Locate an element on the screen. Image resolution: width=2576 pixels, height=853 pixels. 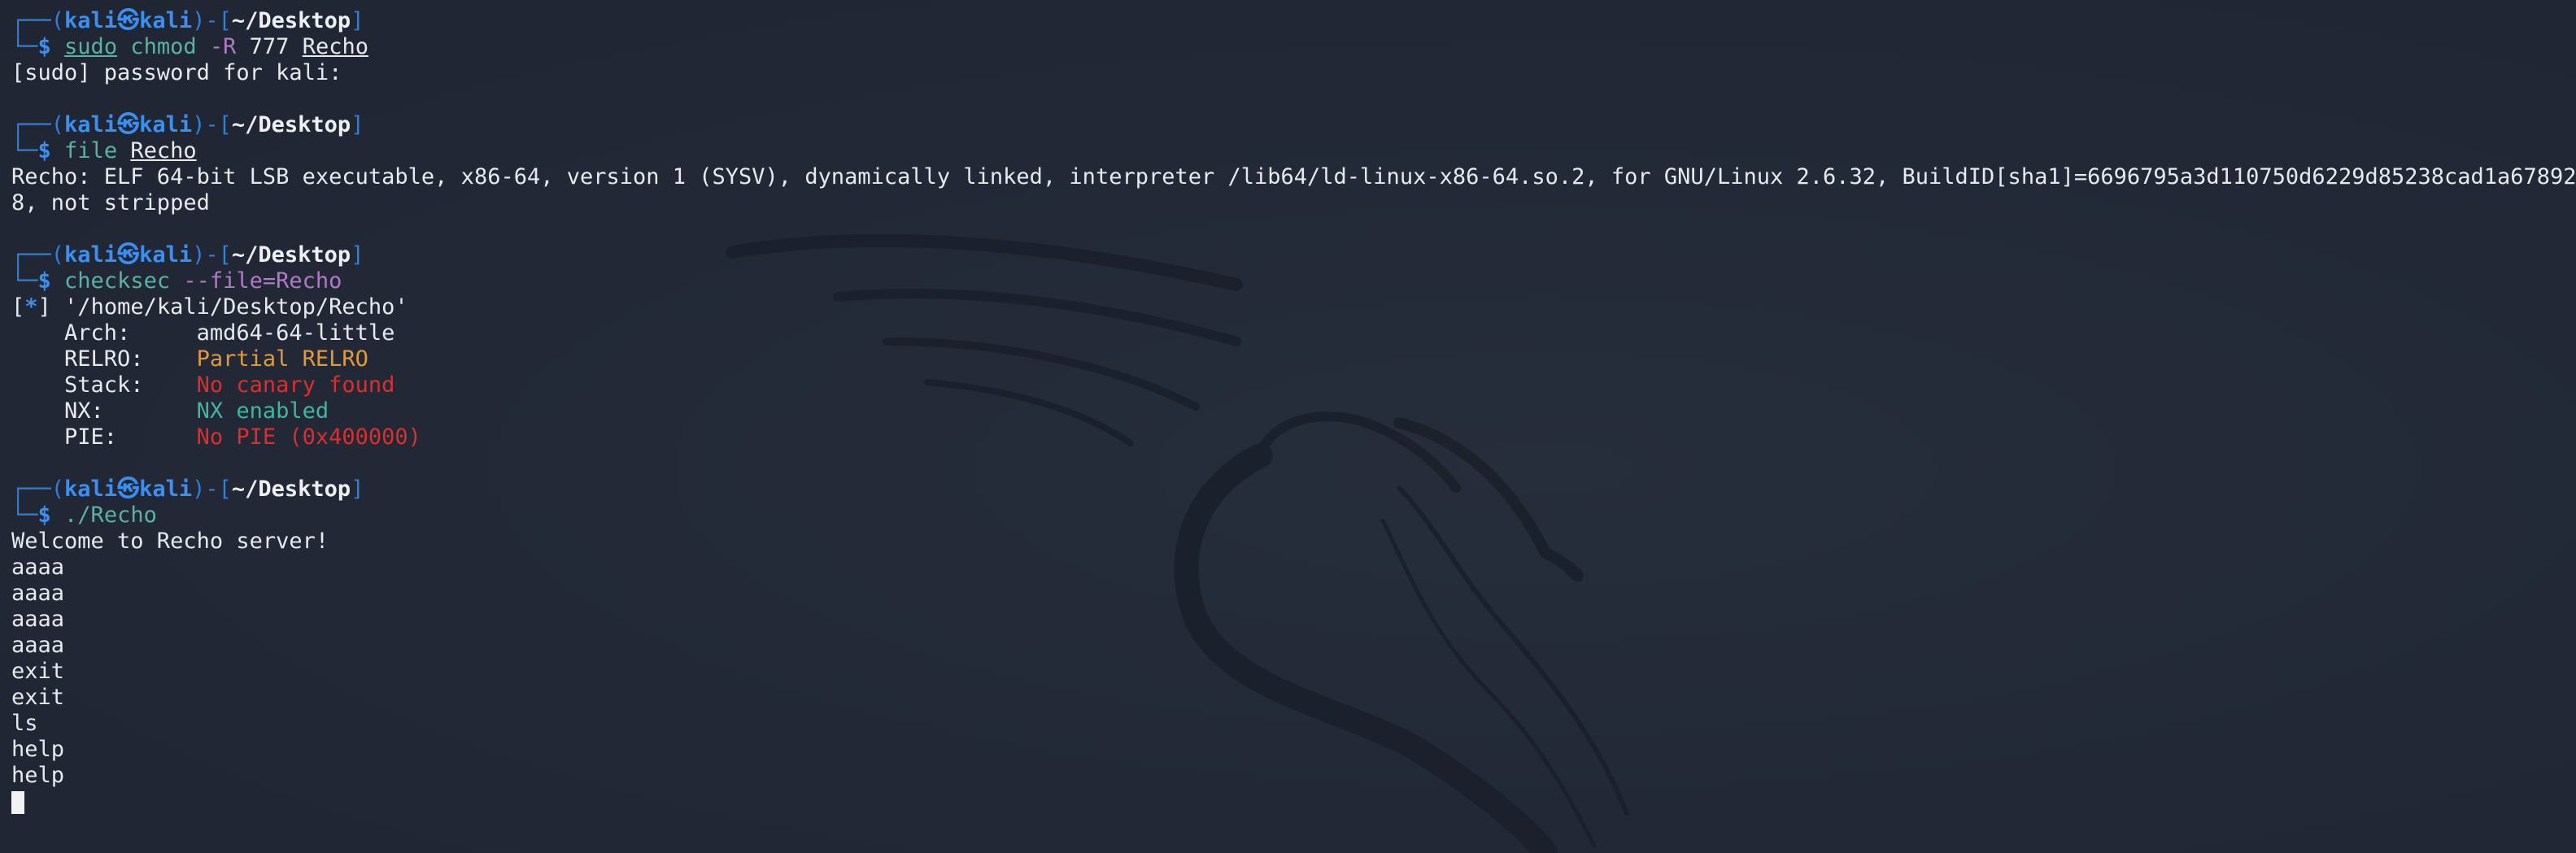
command-line: └─$ file Recho is located at coordinates (104, 150).